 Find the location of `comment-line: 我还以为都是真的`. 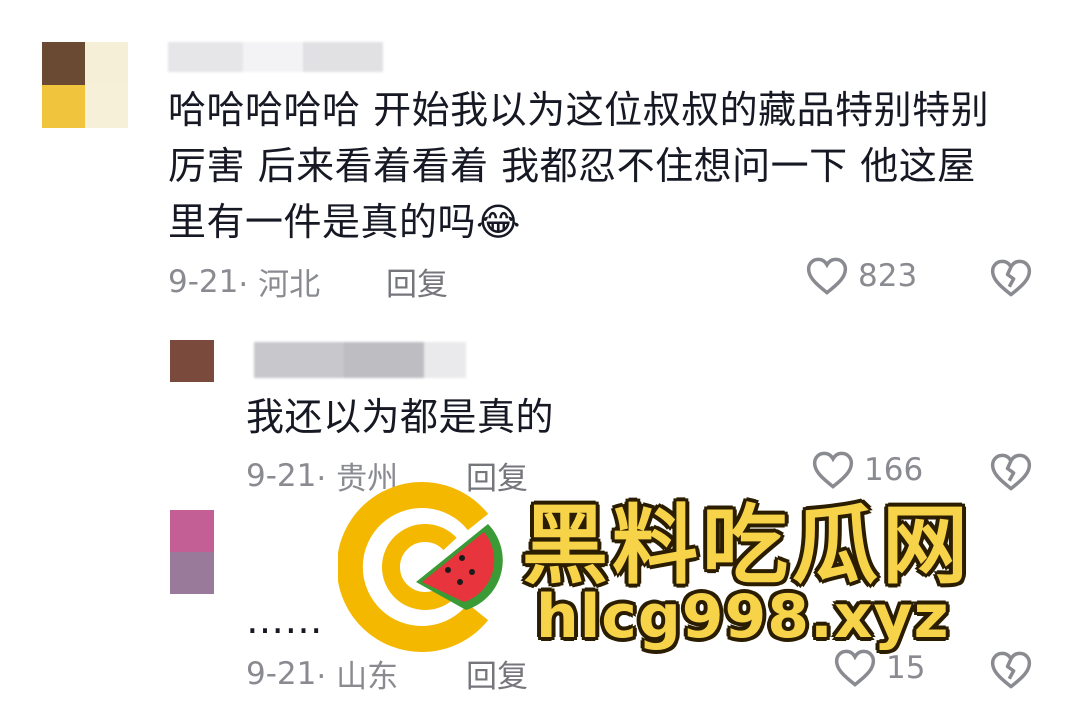

comment-line: 我还以为都是真的 is located at coordinates (400, 417).